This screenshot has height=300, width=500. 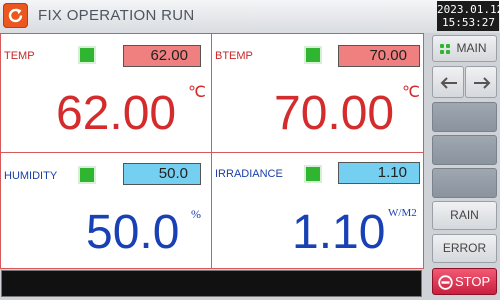 What do you see at coordinates (468, 22) in the screenshot?
I see `clock-time: 15:53:27` at bounding box center [468, 22].